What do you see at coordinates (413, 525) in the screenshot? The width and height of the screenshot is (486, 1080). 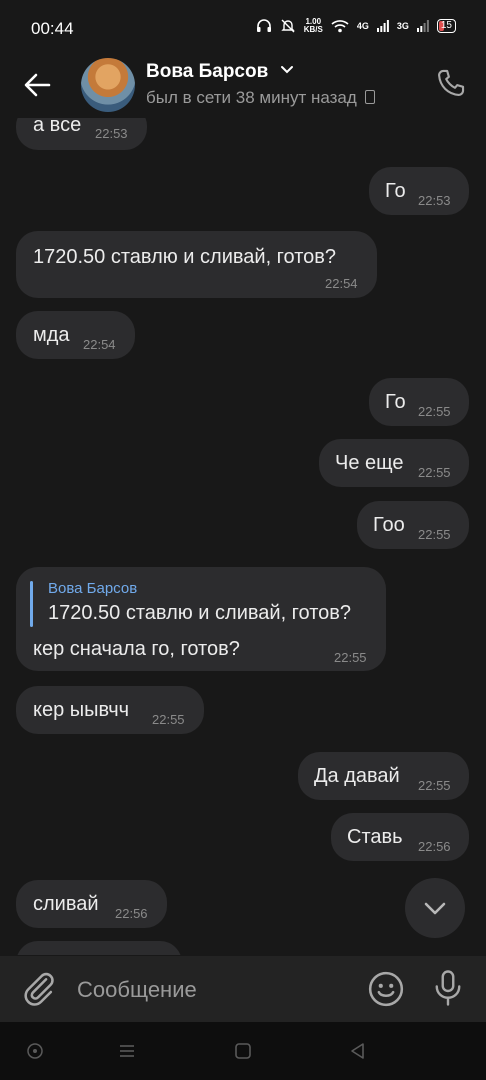 I see `message-outgoing: Гоо 22:55` at bounding box center [413, 525].